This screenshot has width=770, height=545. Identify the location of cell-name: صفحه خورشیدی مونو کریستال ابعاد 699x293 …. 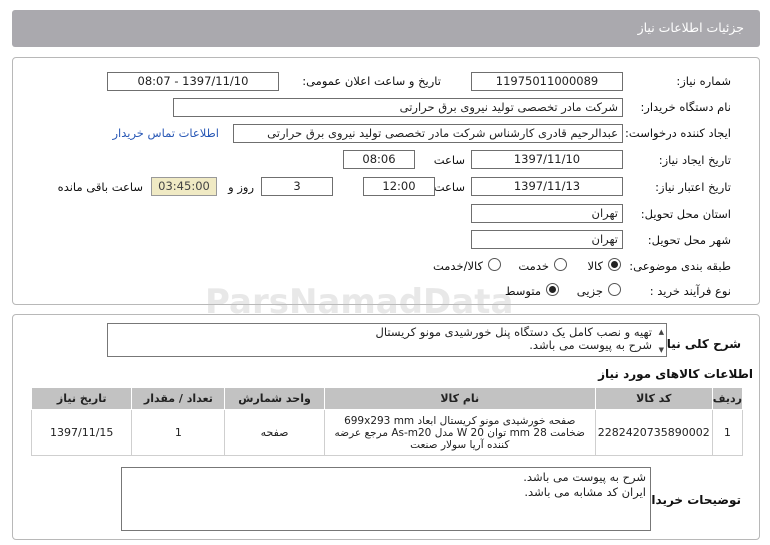
(459, 432).